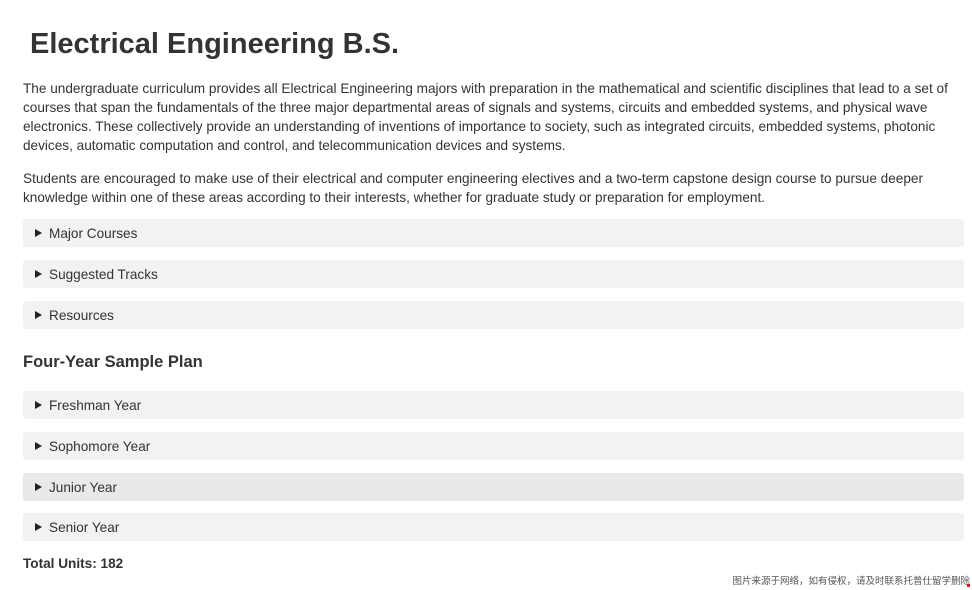 The image size is (972, 590). Describe the element at coordinates (93, 233) in the screenshot. I see `accordion-label: Major Courses` at that location.